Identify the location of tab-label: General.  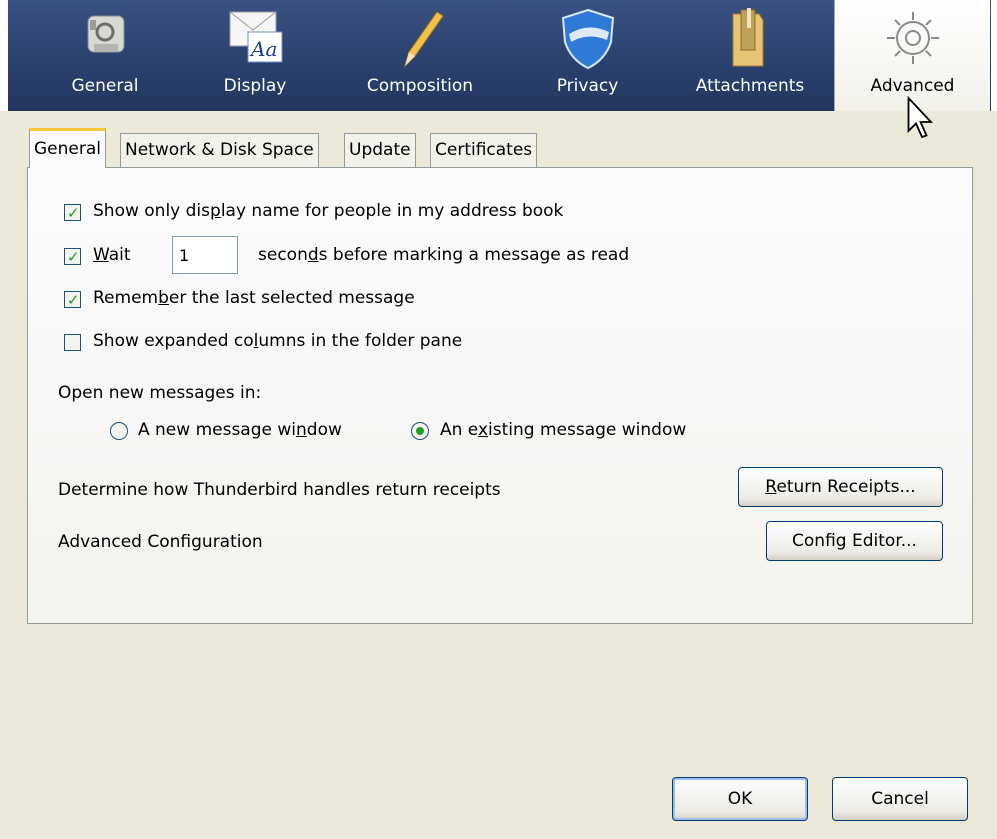
(67, 149).